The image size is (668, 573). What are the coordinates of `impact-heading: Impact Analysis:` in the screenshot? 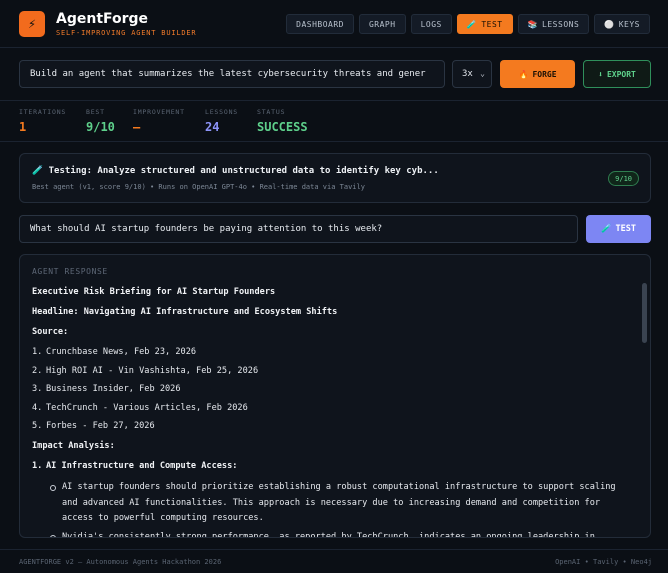 It's located at (73, 446).